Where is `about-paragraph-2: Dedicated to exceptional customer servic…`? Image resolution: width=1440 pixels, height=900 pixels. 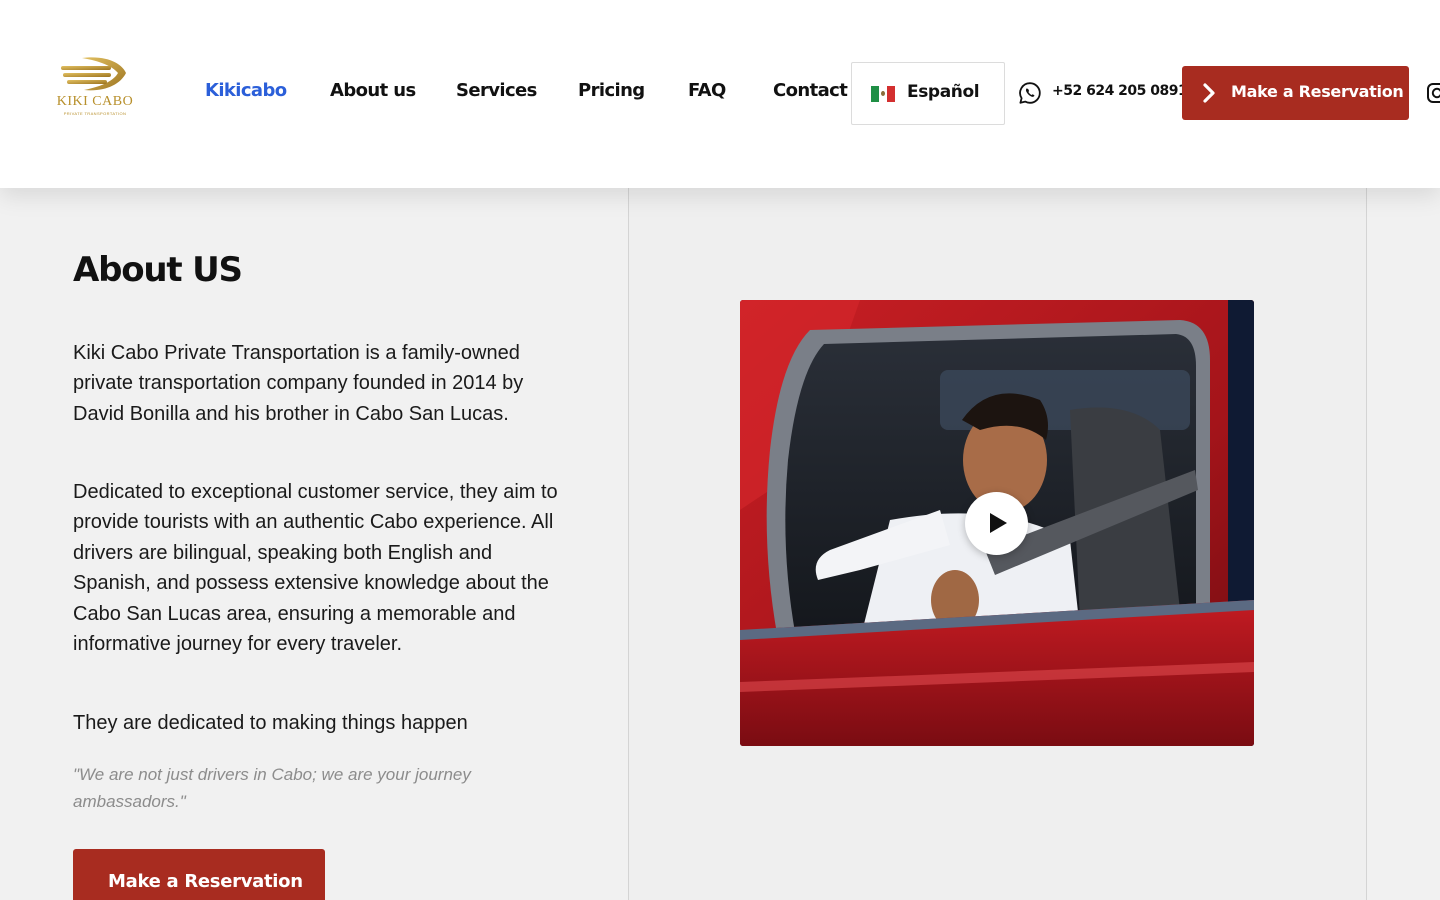
about-paragraph-2: Dedicated to exceptional customer servic… is located at coordinates (315, 568).